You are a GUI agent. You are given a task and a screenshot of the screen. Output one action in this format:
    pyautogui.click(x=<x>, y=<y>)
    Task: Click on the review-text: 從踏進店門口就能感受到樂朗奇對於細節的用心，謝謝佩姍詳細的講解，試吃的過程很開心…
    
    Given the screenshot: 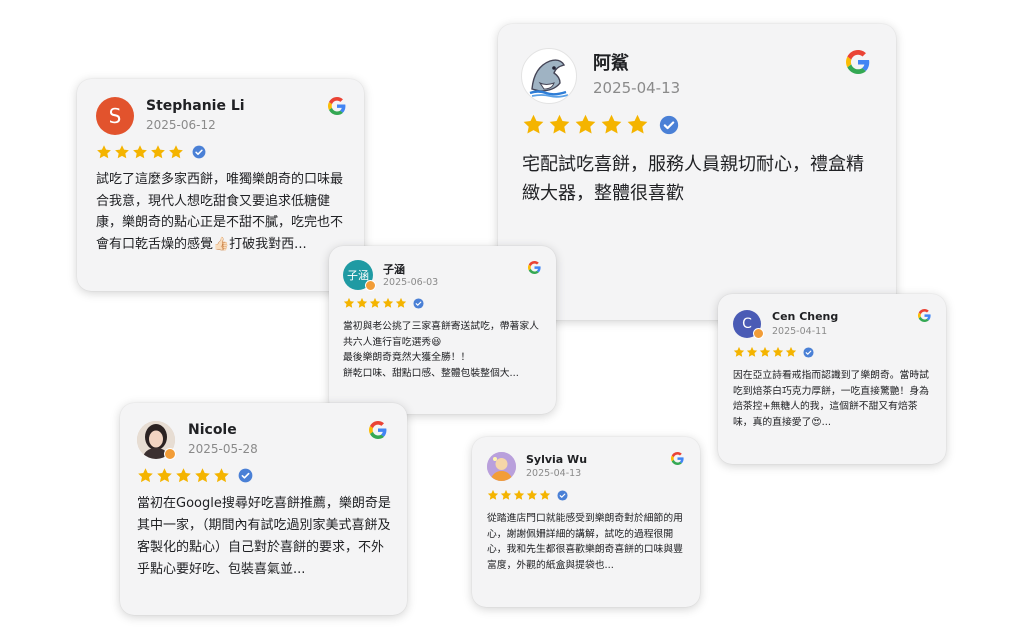 What is the action you would take?
    pyautogui.click(x=585, y=542)
    